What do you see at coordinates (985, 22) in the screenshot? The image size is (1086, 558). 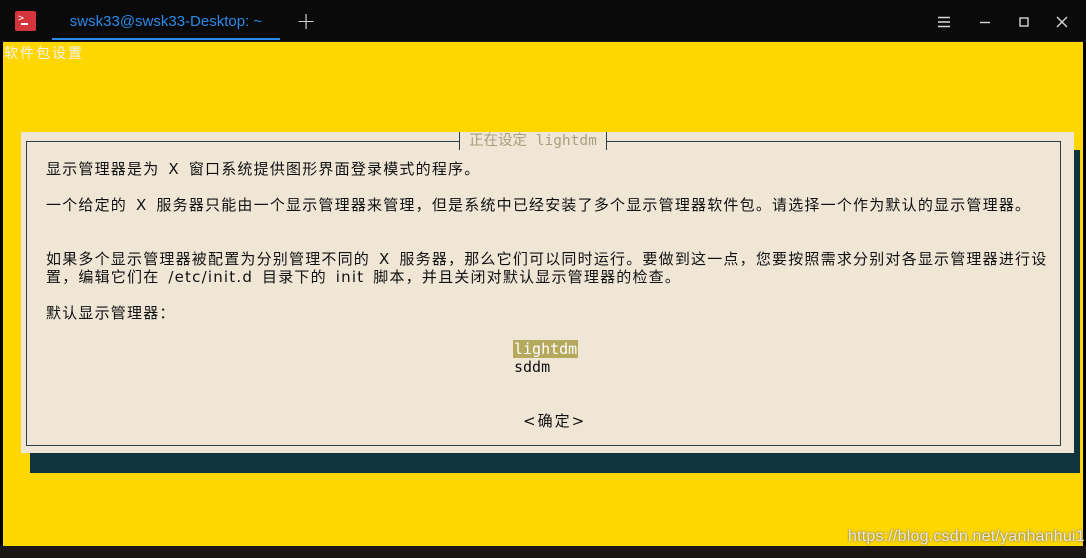 I see `minimize-icon` at bounding box center [985, 22].